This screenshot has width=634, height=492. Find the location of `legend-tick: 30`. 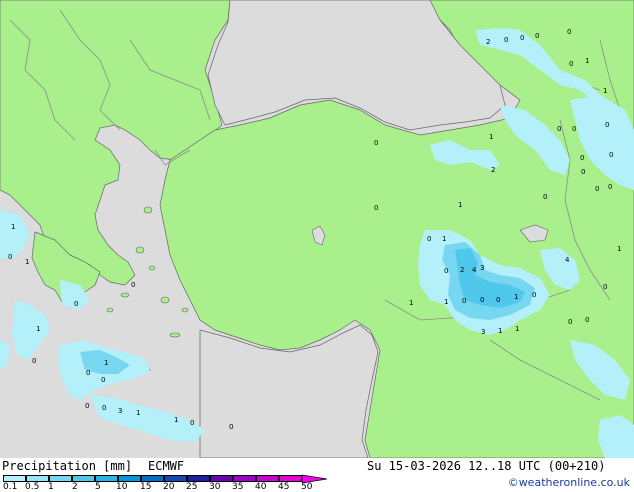

legend-tick: 30 is located at coordinates (215, 487).